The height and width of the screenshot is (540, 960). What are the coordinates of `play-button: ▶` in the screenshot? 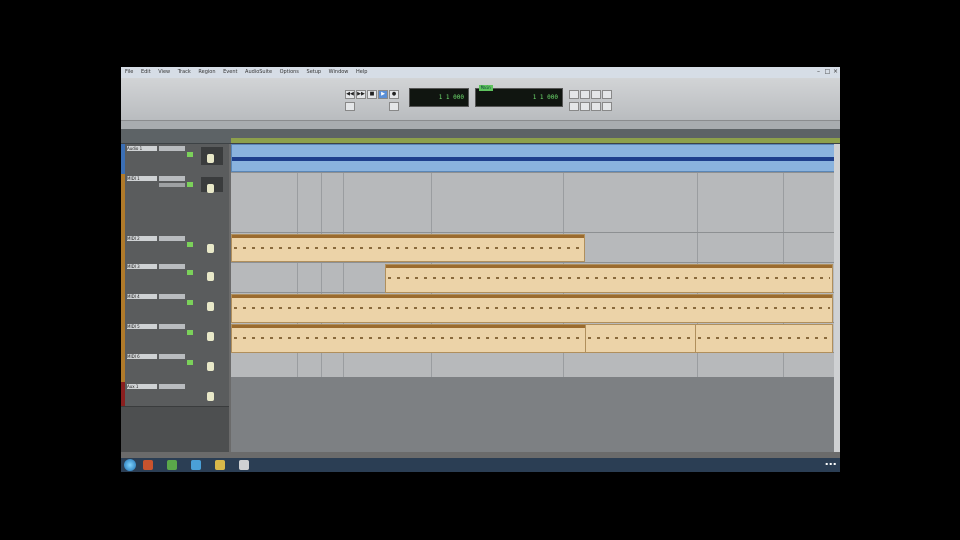 It's located at (383, 94).